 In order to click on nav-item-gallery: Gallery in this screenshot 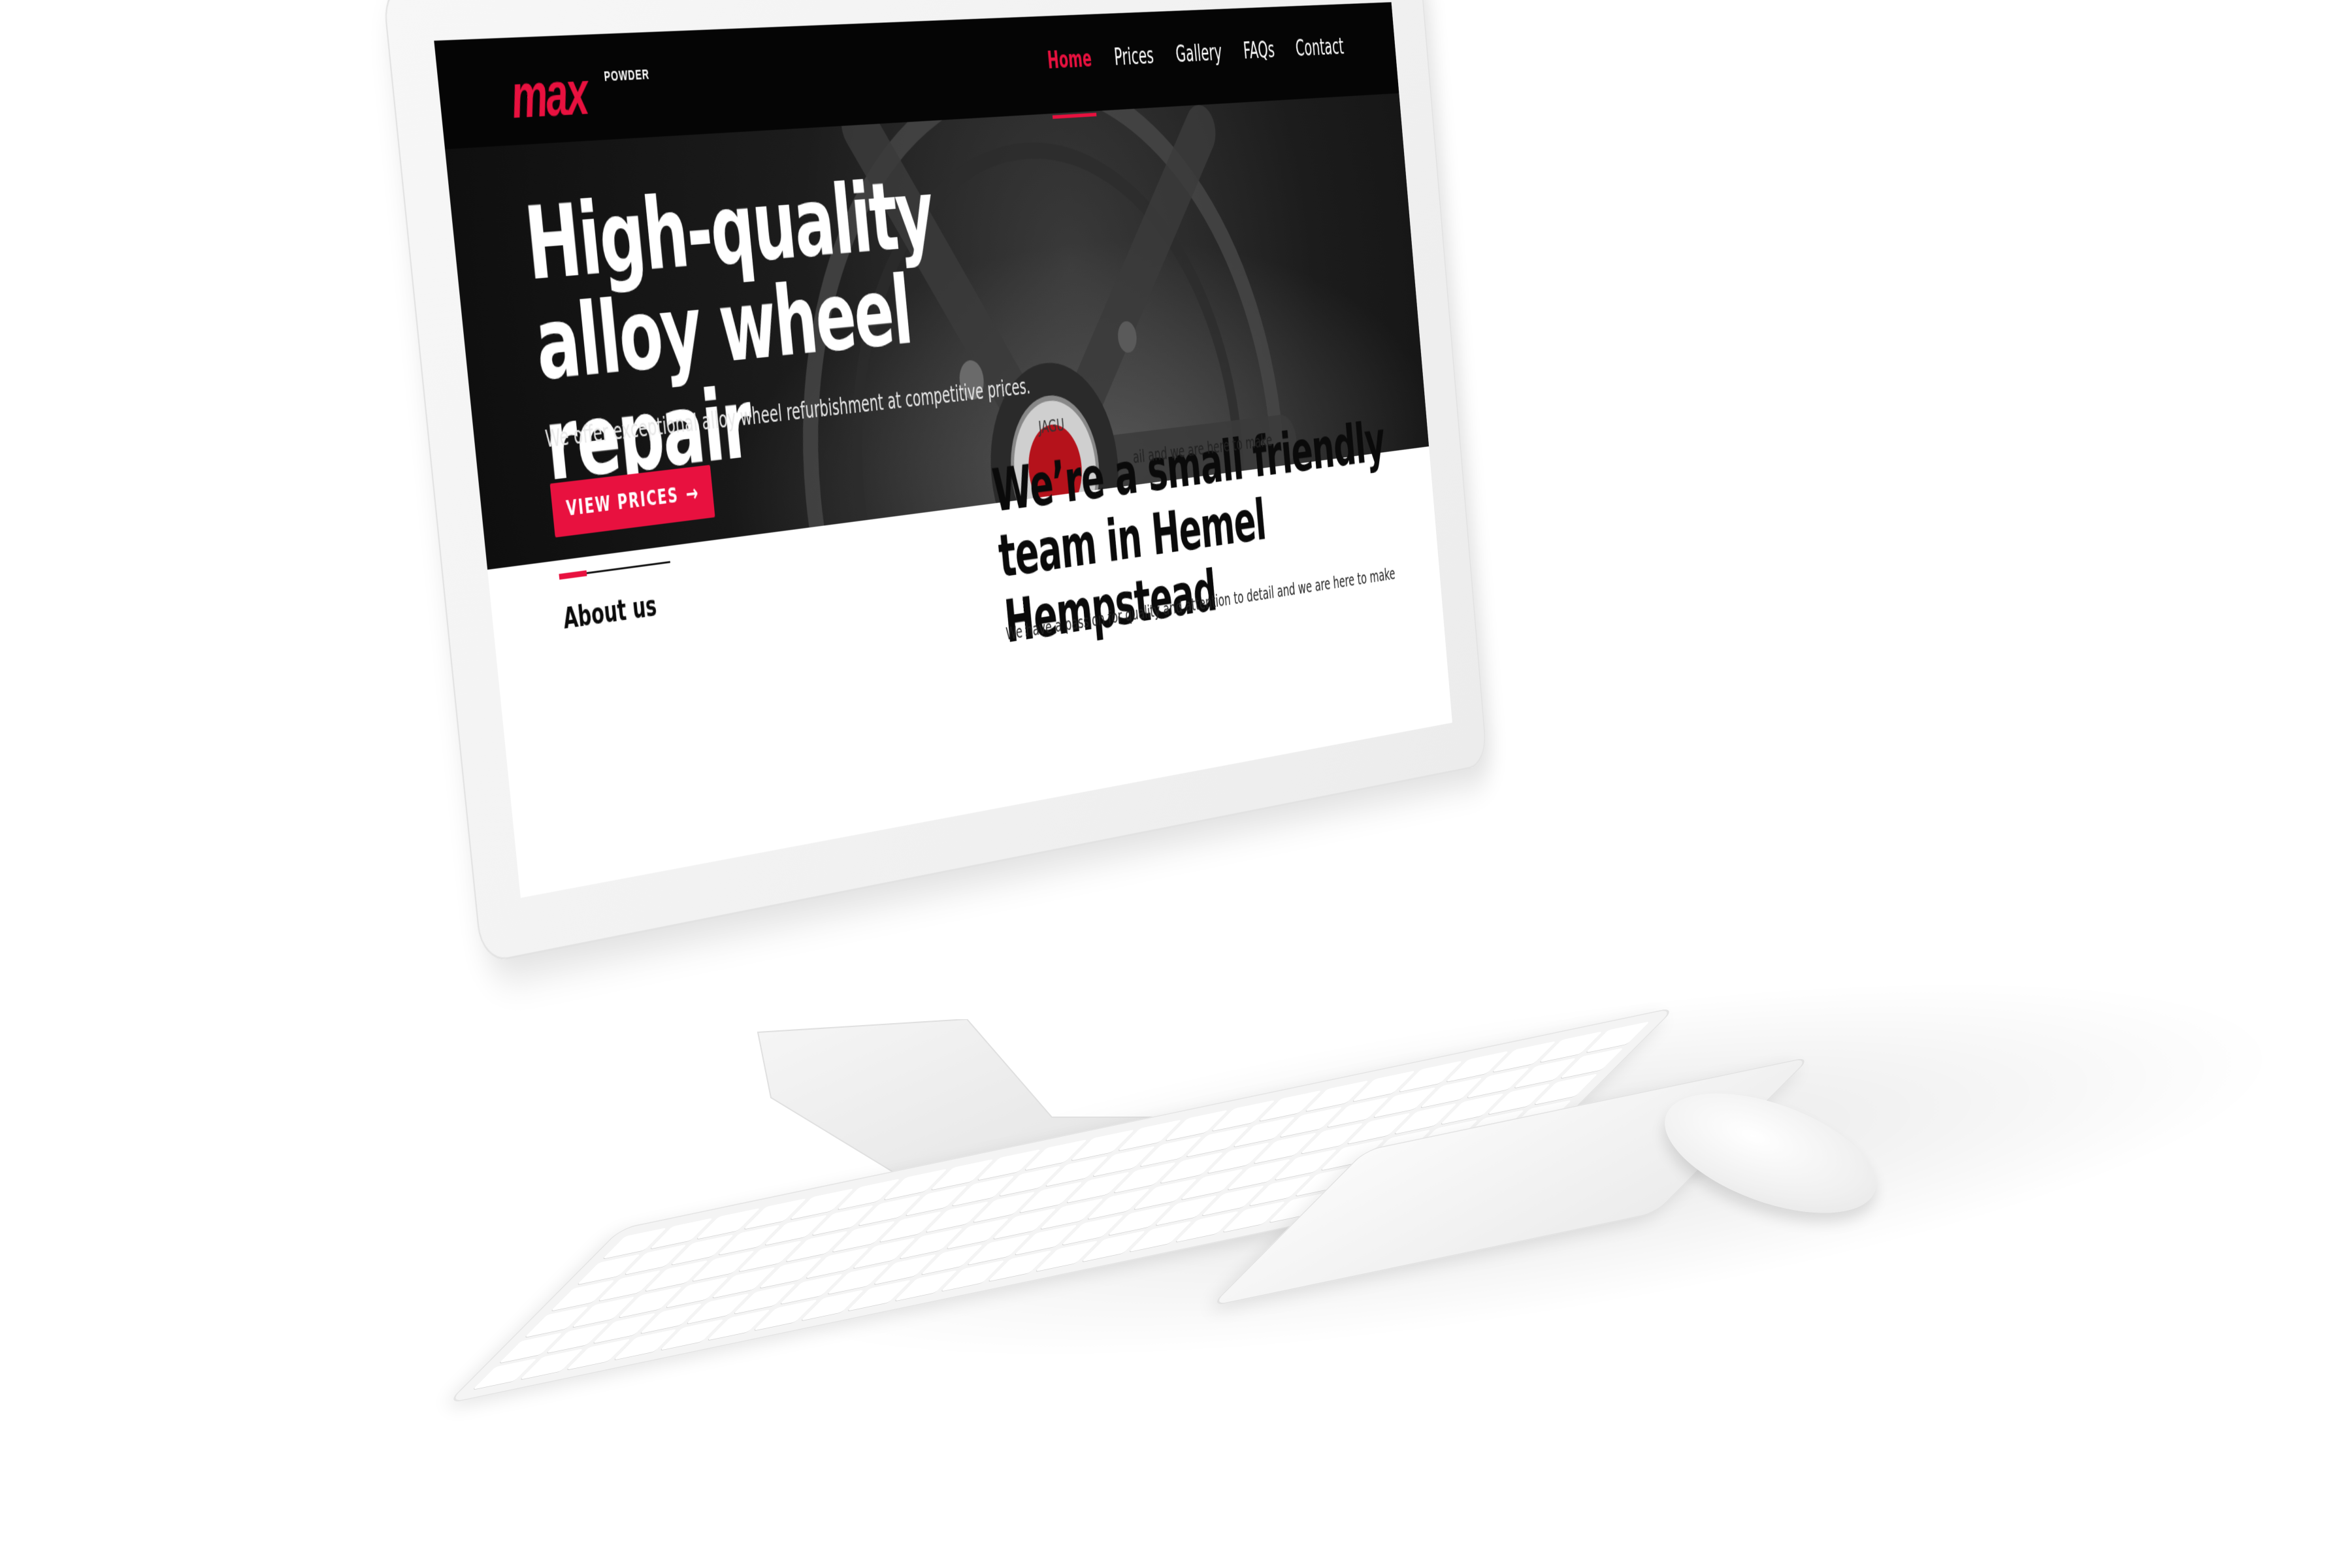, I will do `click(1199, 60)`.